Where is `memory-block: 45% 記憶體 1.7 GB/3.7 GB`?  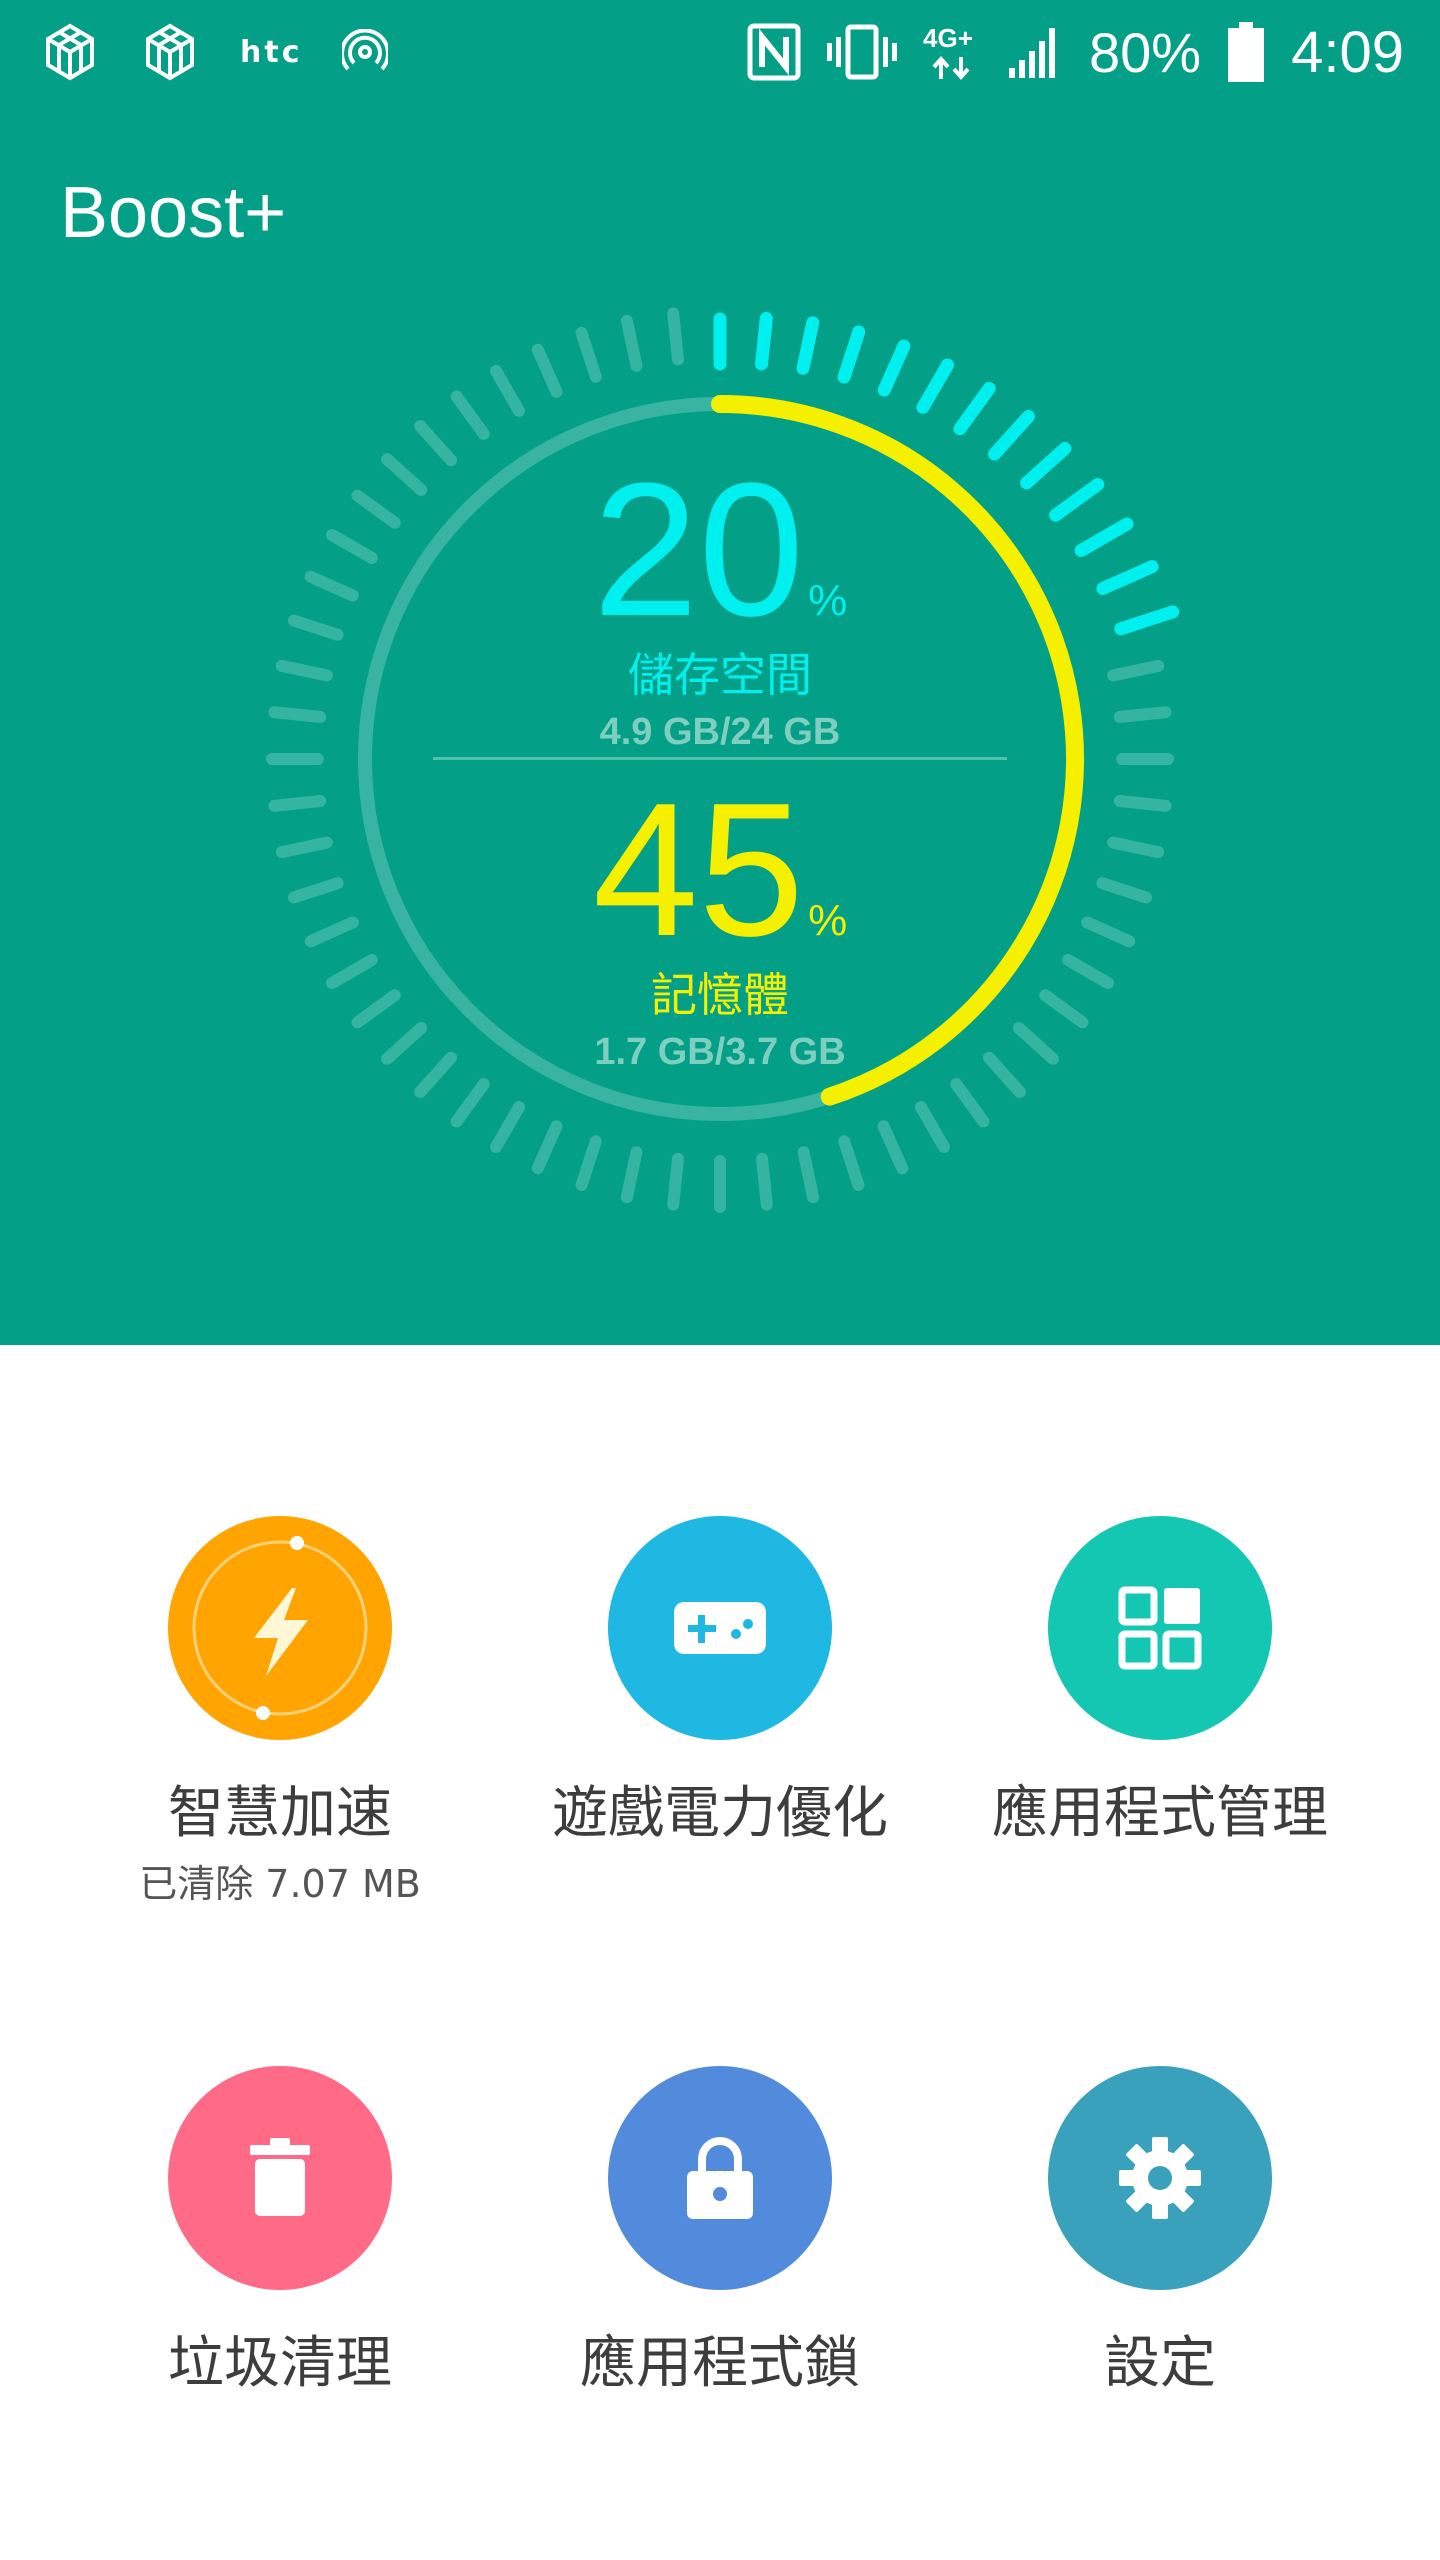 memory-block: 45% 記憶體 1.7 GB/3.7 GB is located at coordinates (720, 924).